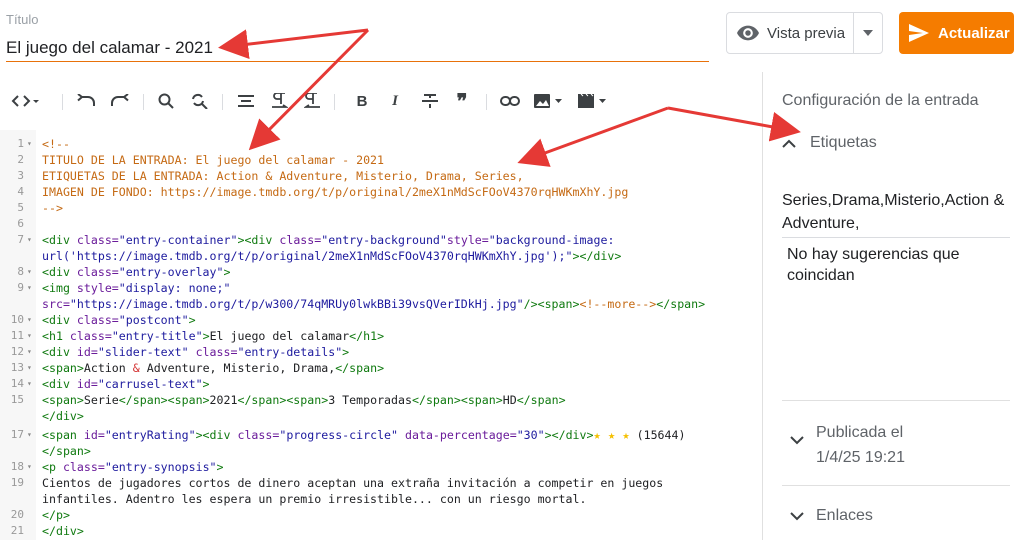 The height and width of the screenshot is (540, 1024). What do you see at coordinates (974, 33) in the screenshot?
I see `update-label: Actualizar` at bounding box center [974, 33].